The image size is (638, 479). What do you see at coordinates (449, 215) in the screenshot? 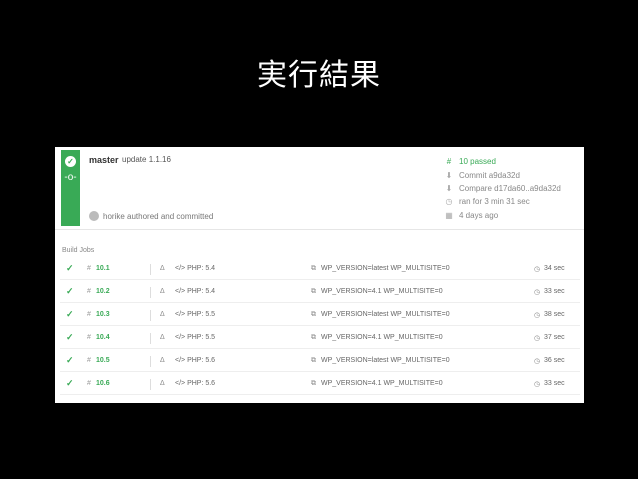
I see `calendar-icon: ▦` at bounding box center [449, 215].